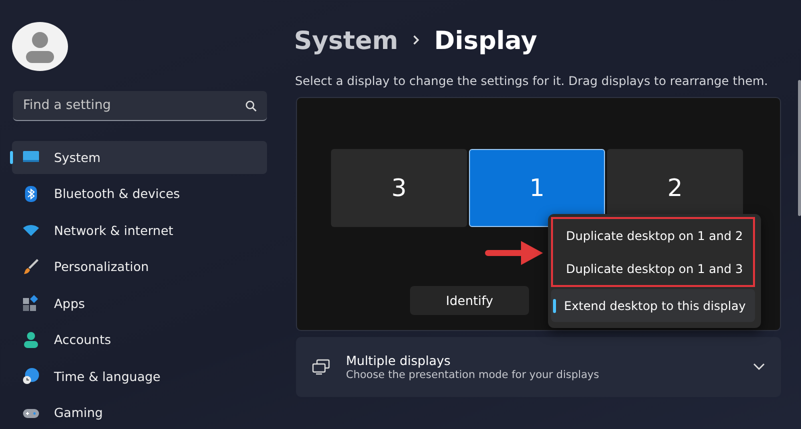 The height and width of the screenshot is (429, 801). What do you see at coordinates (473, 375) in the screenshot?
I see `card-subtitle: Choose the presentation mode for your displays` at bounding box center [473, 375].